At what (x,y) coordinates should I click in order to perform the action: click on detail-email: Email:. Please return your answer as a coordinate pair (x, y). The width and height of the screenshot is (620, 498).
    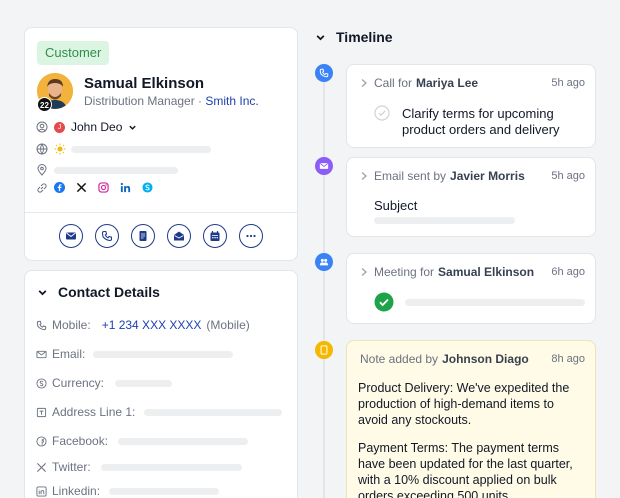
    Looking at the image, I should click on (60, 354).